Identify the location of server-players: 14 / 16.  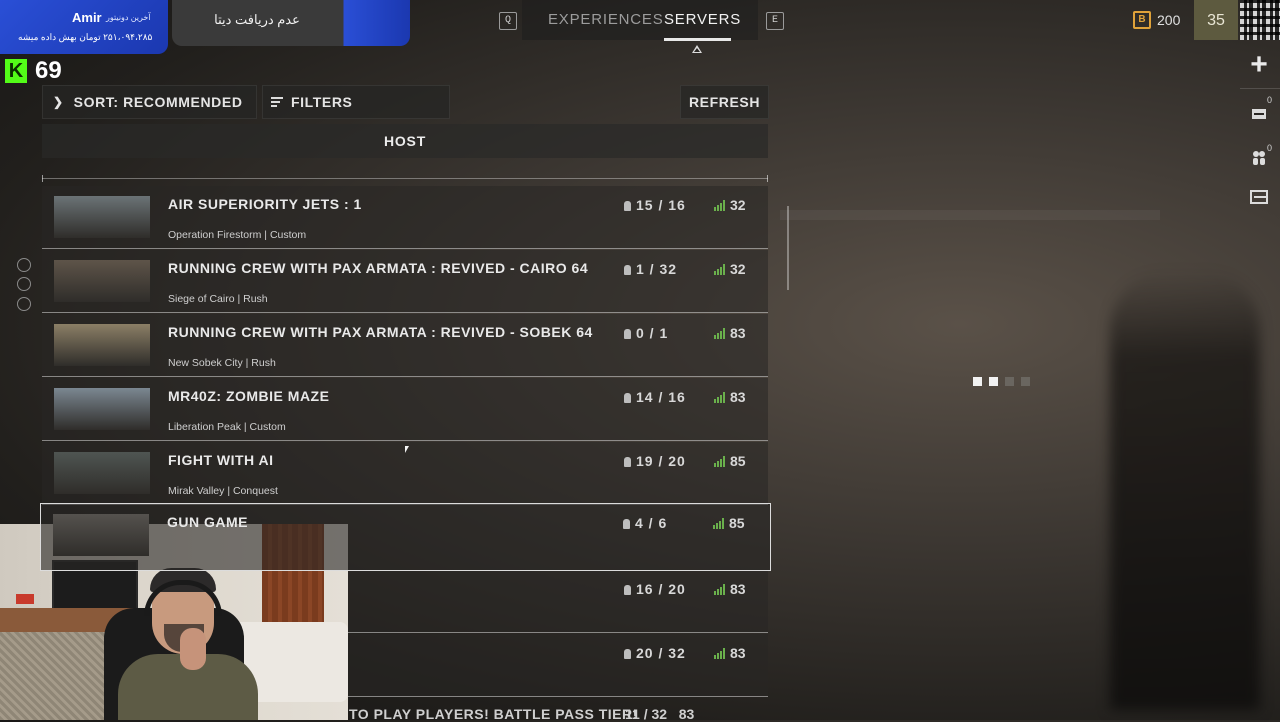
(655, 397).